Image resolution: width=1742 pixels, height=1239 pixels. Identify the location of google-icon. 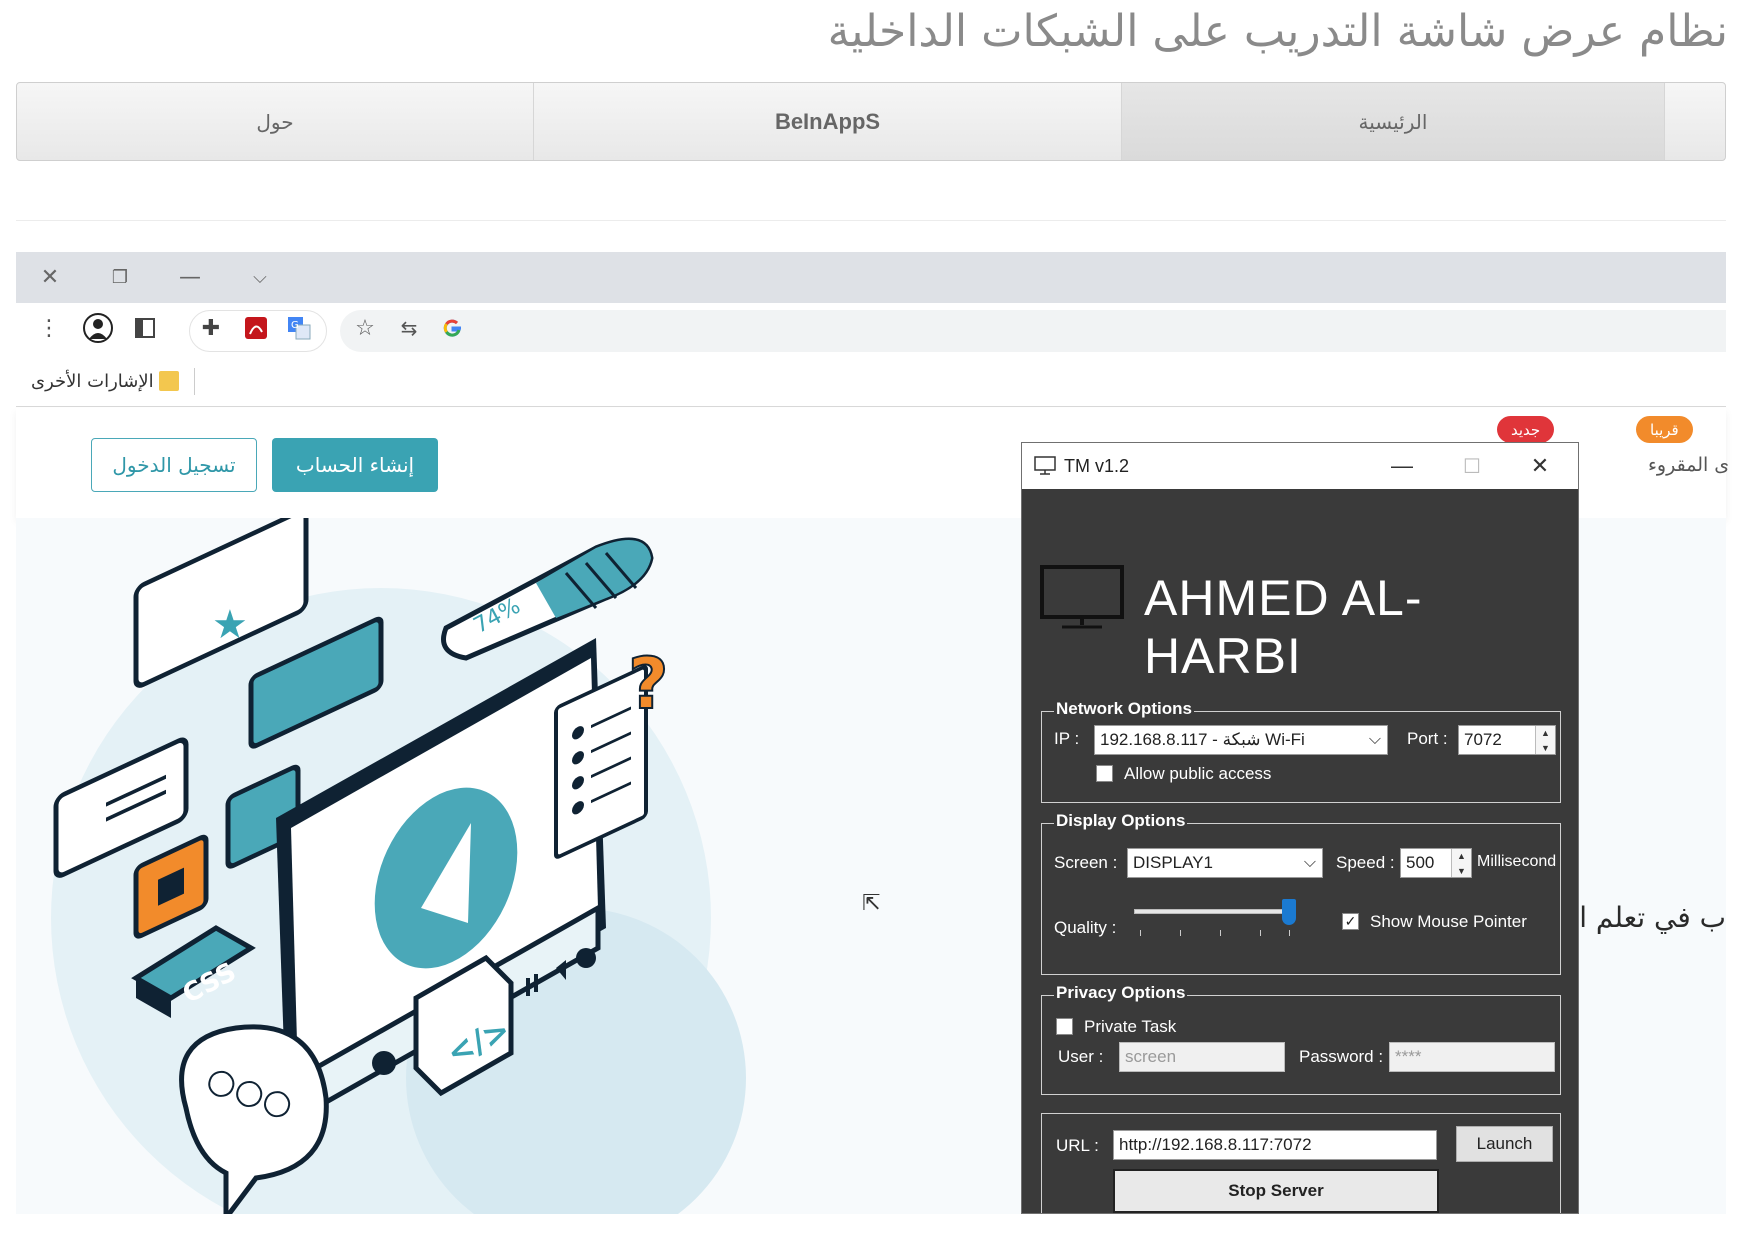
(453, 328).